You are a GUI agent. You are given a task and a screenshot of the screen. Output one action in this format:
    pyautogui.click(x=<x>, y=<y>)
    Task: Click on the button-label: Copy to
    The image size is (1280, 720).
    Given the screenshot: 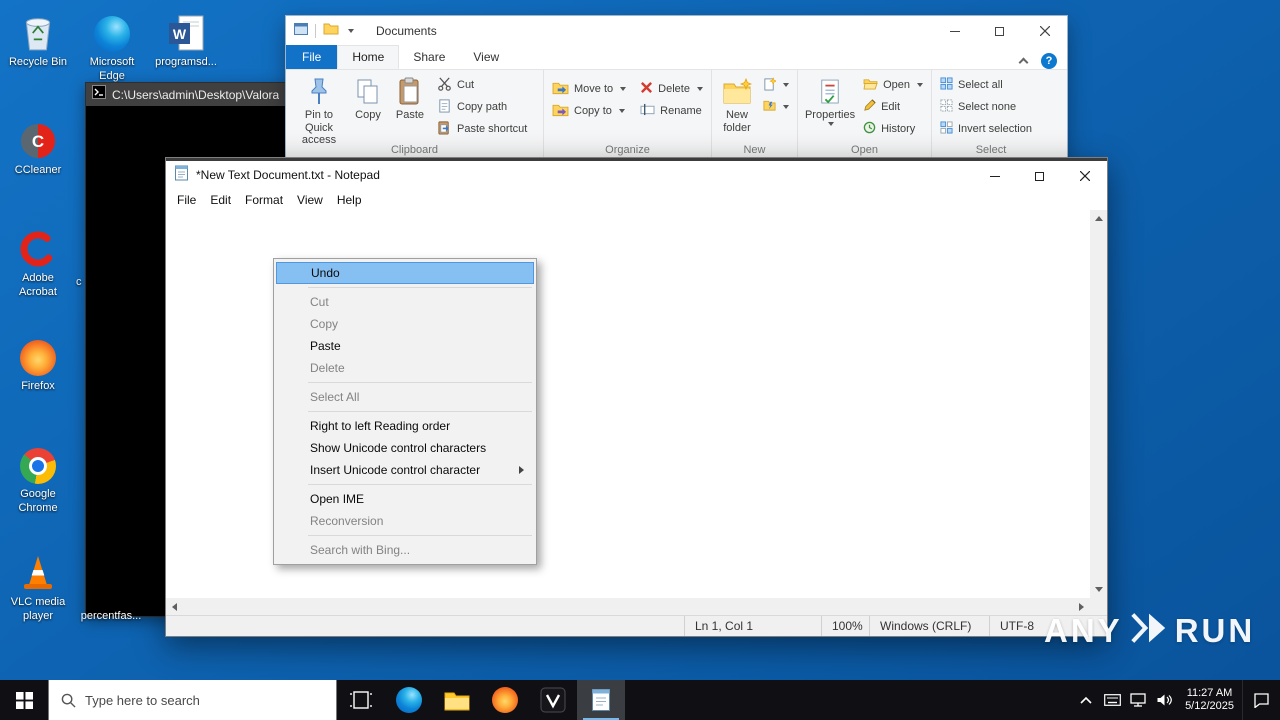 What is the action you would take?
    pyautogui.click(x=593, y=111)
    